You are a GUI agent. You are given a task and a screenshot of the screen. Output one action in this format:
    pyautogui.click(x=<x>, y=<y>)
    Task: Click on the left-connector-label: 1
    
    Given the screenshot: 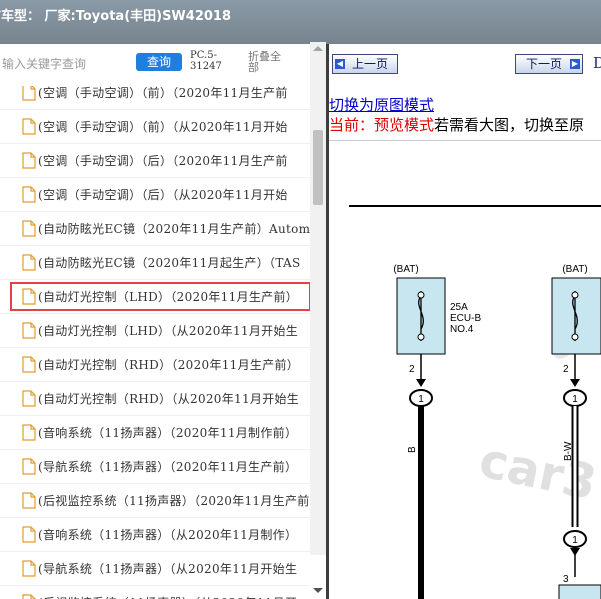 What is the action you would take?
    pyautogui.click(x=421, y=399)
    